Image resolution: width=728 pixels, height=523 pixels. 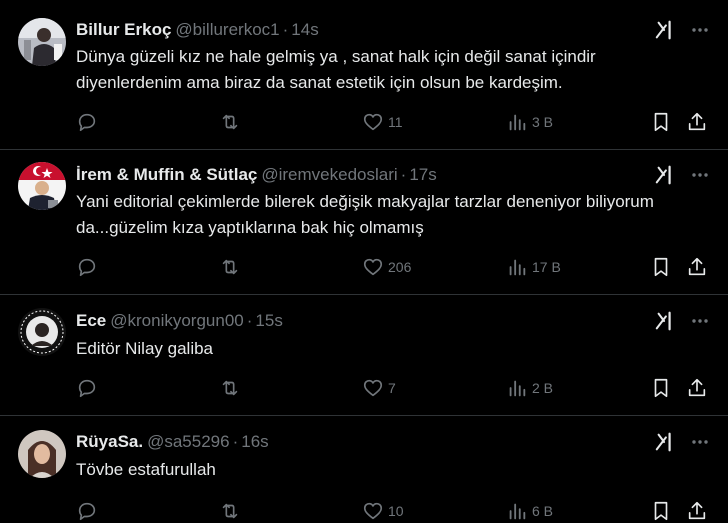 I want to click on author-name: İrem & Muffin & Sütlaç, so click(x=166, y=174).